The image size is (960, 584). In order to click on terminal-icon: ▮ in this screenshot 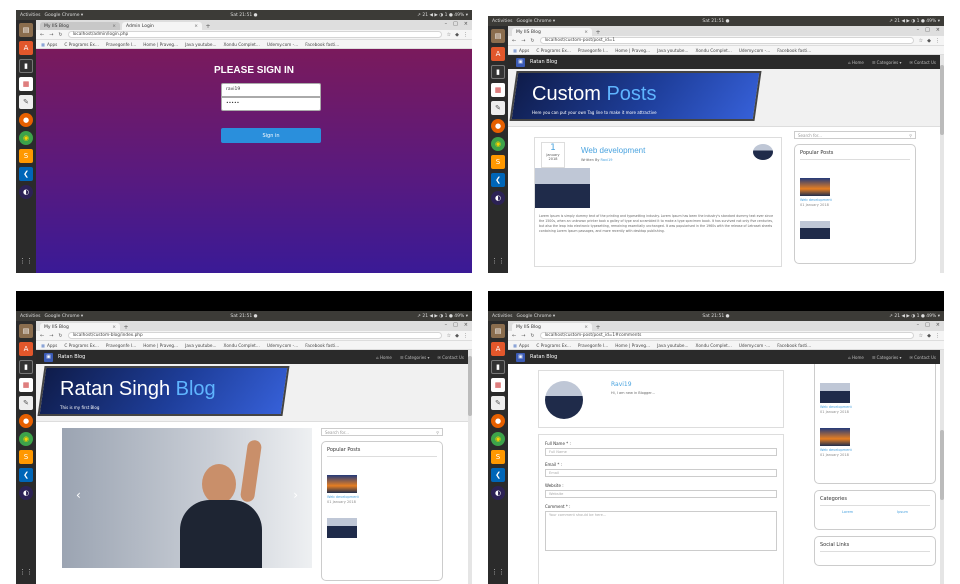, I will do `click(498, 367)`.